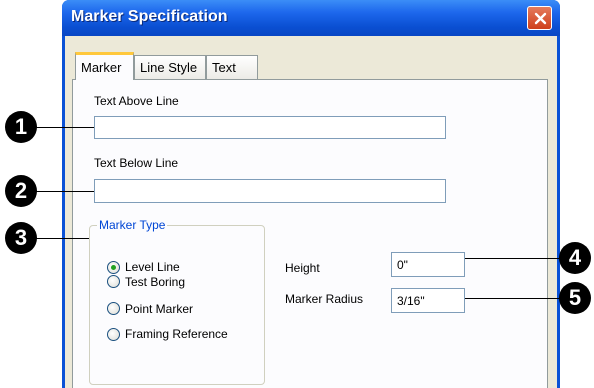 The height and width of the screenshot is (388, 594). Describe the element at coordinates (63, 127) in the screenshot. I see `callout-1-leader` at that location.